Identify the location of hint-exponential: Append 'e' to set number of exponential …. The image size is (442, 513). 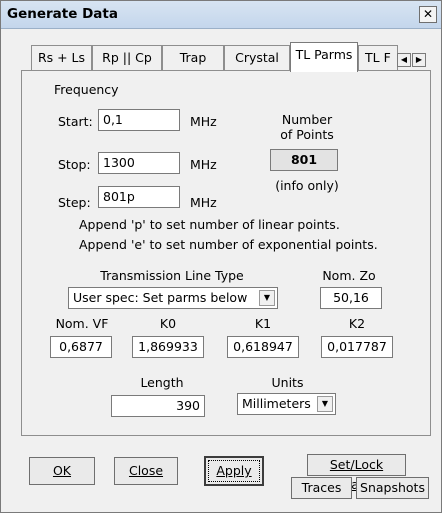
(228, 244).